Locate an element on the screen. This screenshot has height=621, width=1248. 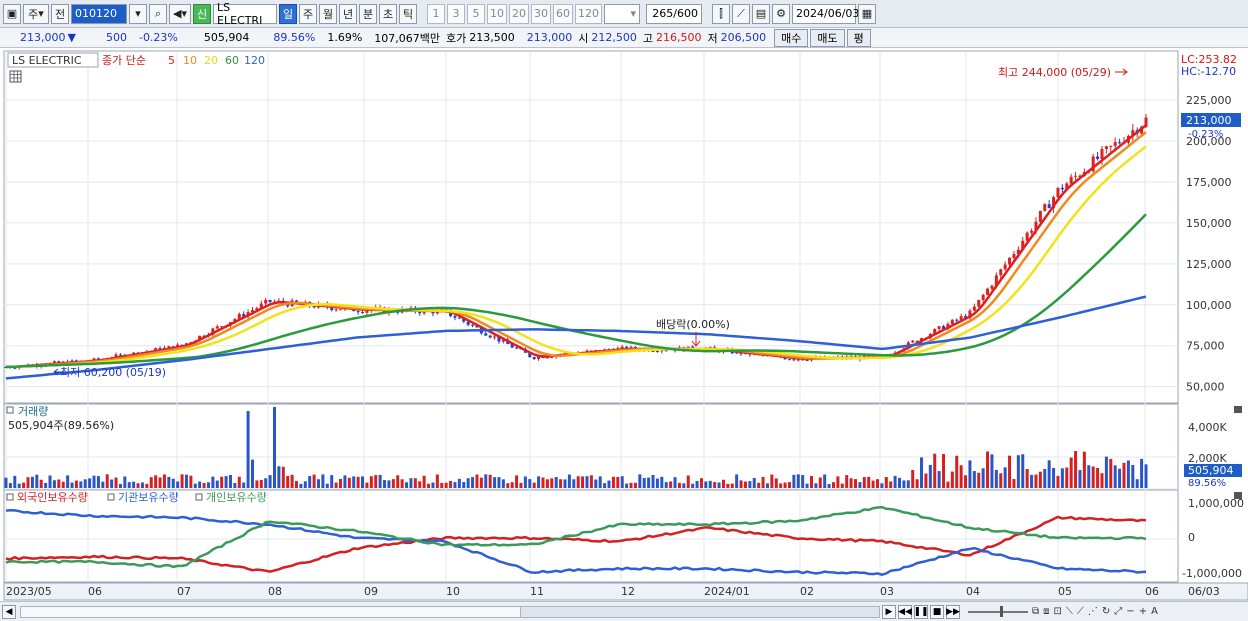
interval-1: 1 is located at coordinates (436, 13).